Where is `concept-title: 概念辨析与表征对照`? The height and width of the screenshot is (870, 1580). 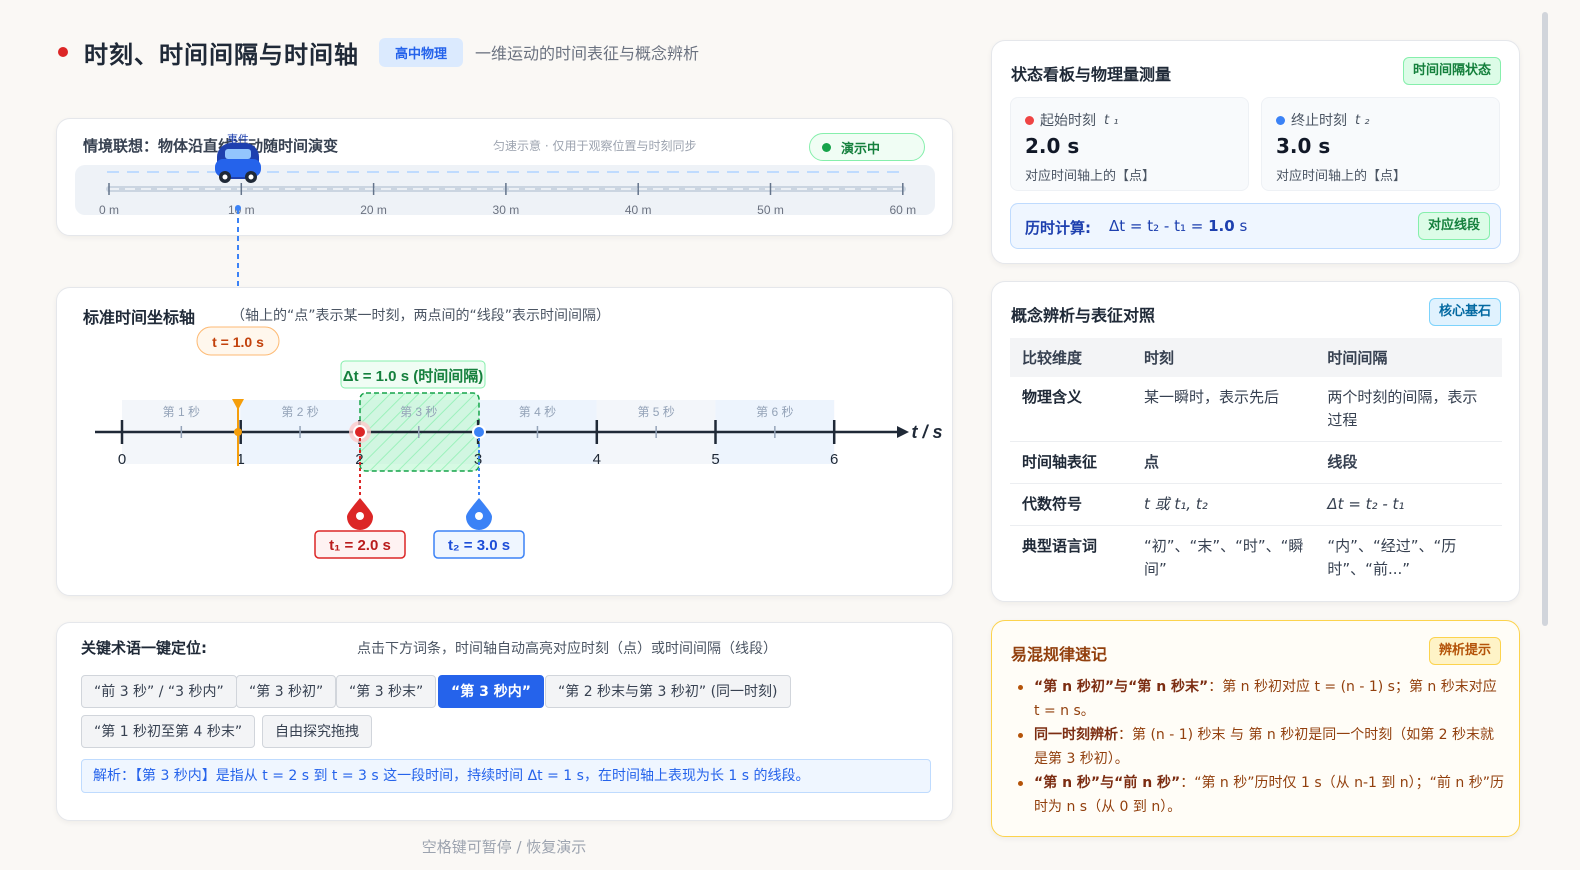
concept-title: 概念辨析与表征对照 is located at coordinates (1083, 315).